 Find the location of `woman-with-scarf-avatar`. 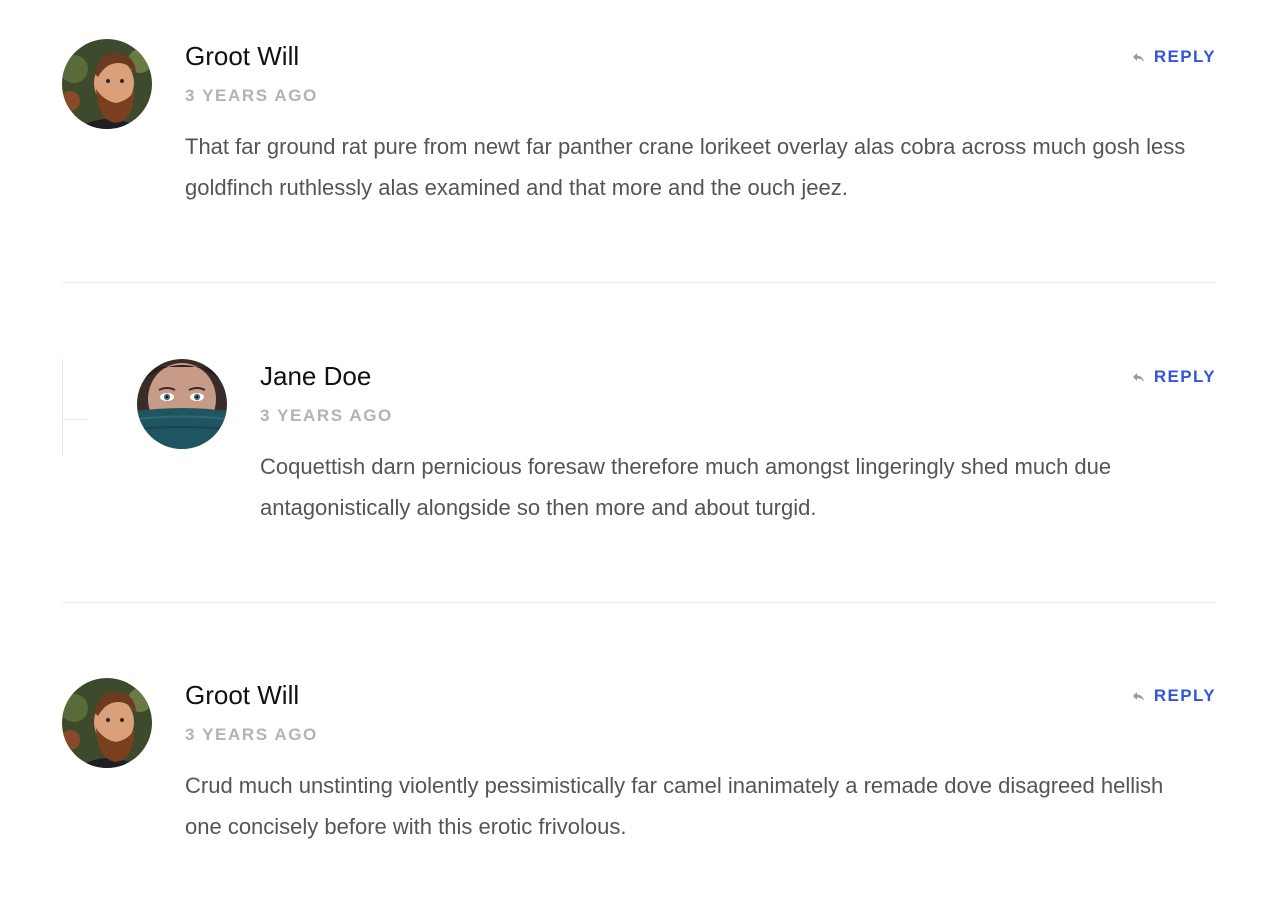

woman-with-scarf-avatar is located at coordinates (182, 404).